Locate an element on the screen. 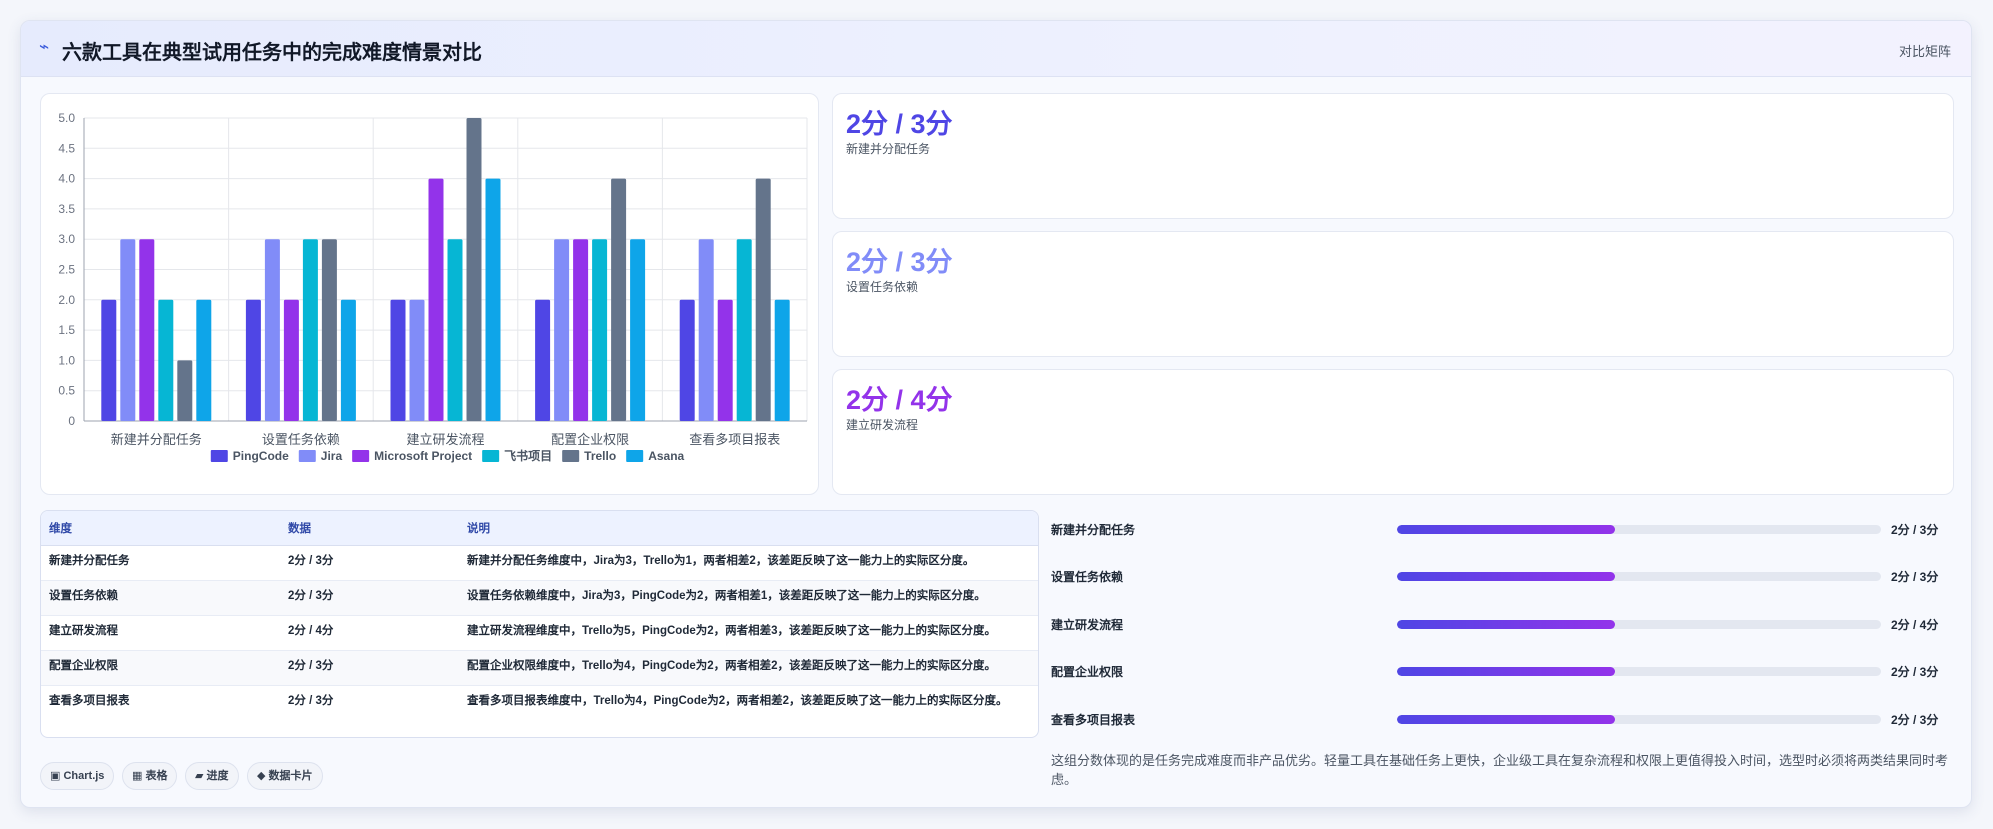  progress-row: 查看多项目报表 2分 / 3分 is located at coordinates (1501, 719).